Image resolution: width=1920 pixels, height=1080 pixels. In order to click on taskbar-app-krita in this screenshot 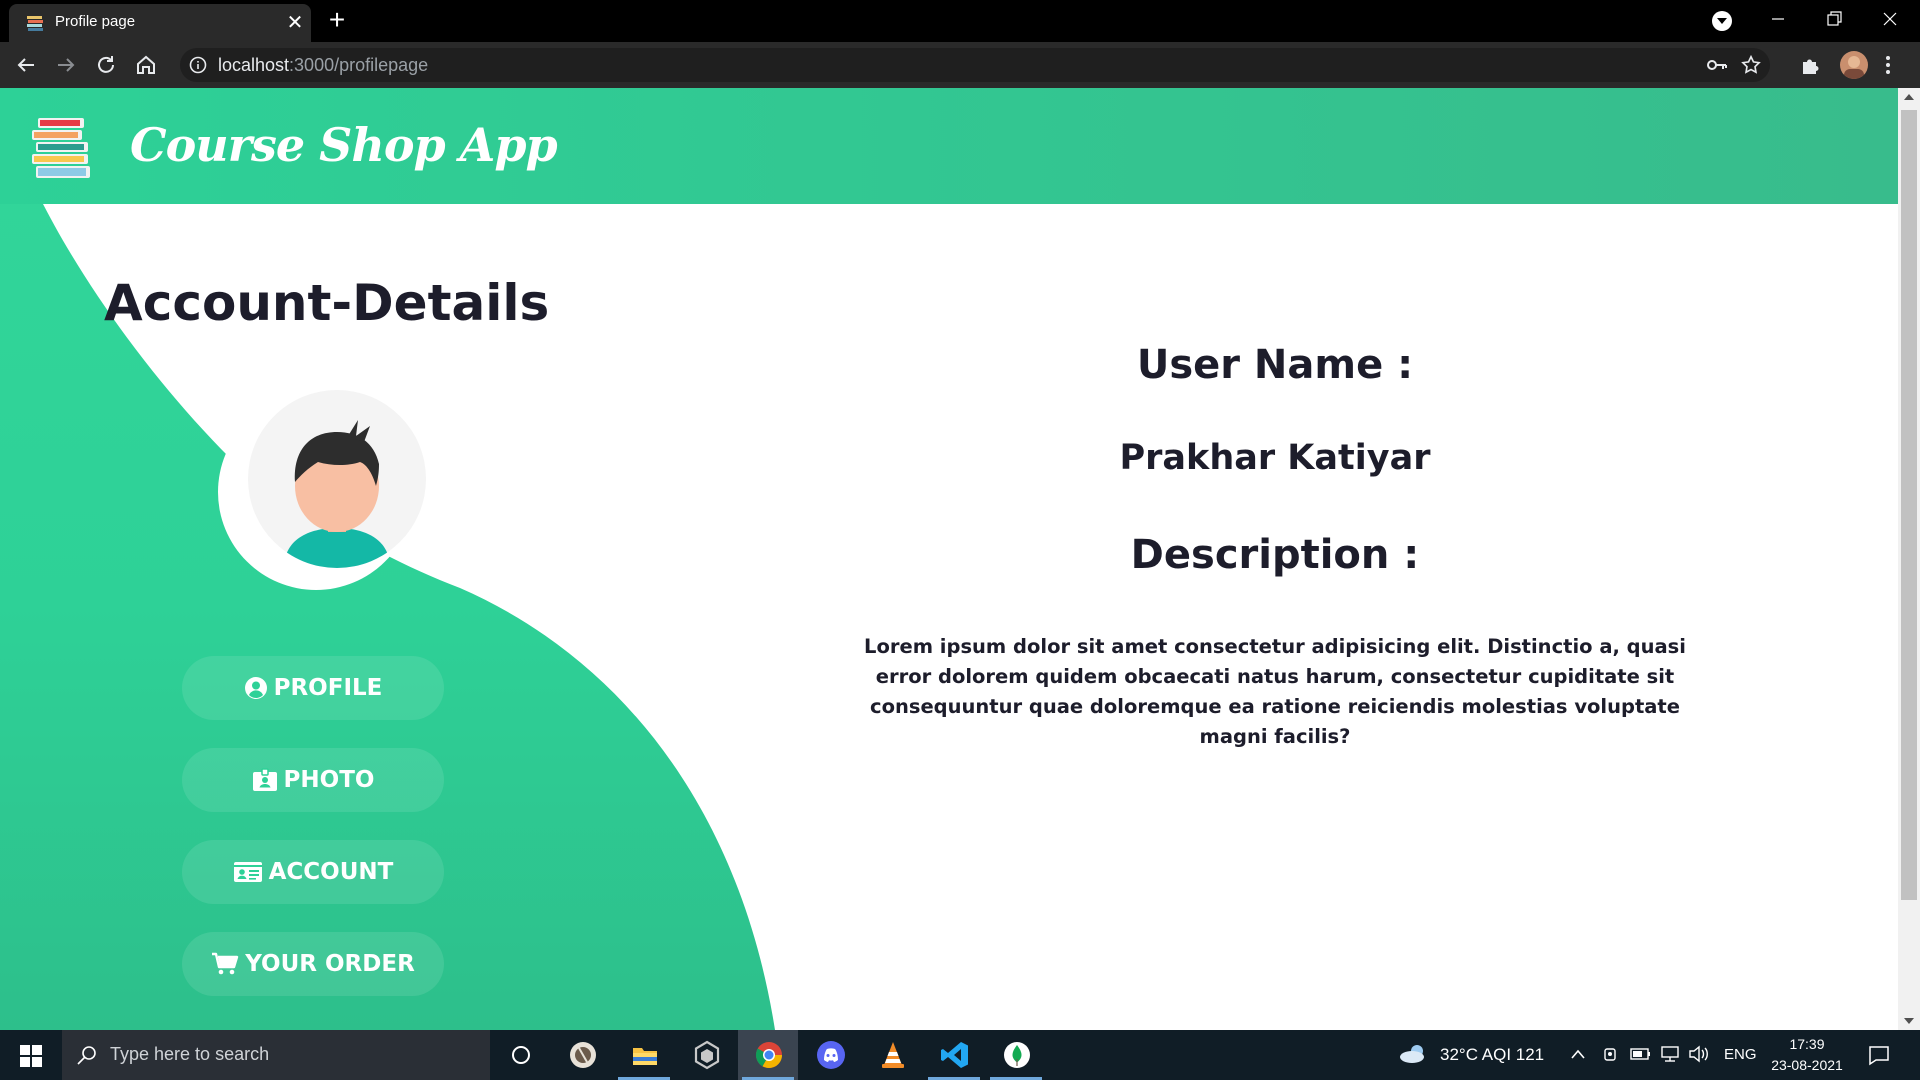, I will do `click(582, 1055)`.